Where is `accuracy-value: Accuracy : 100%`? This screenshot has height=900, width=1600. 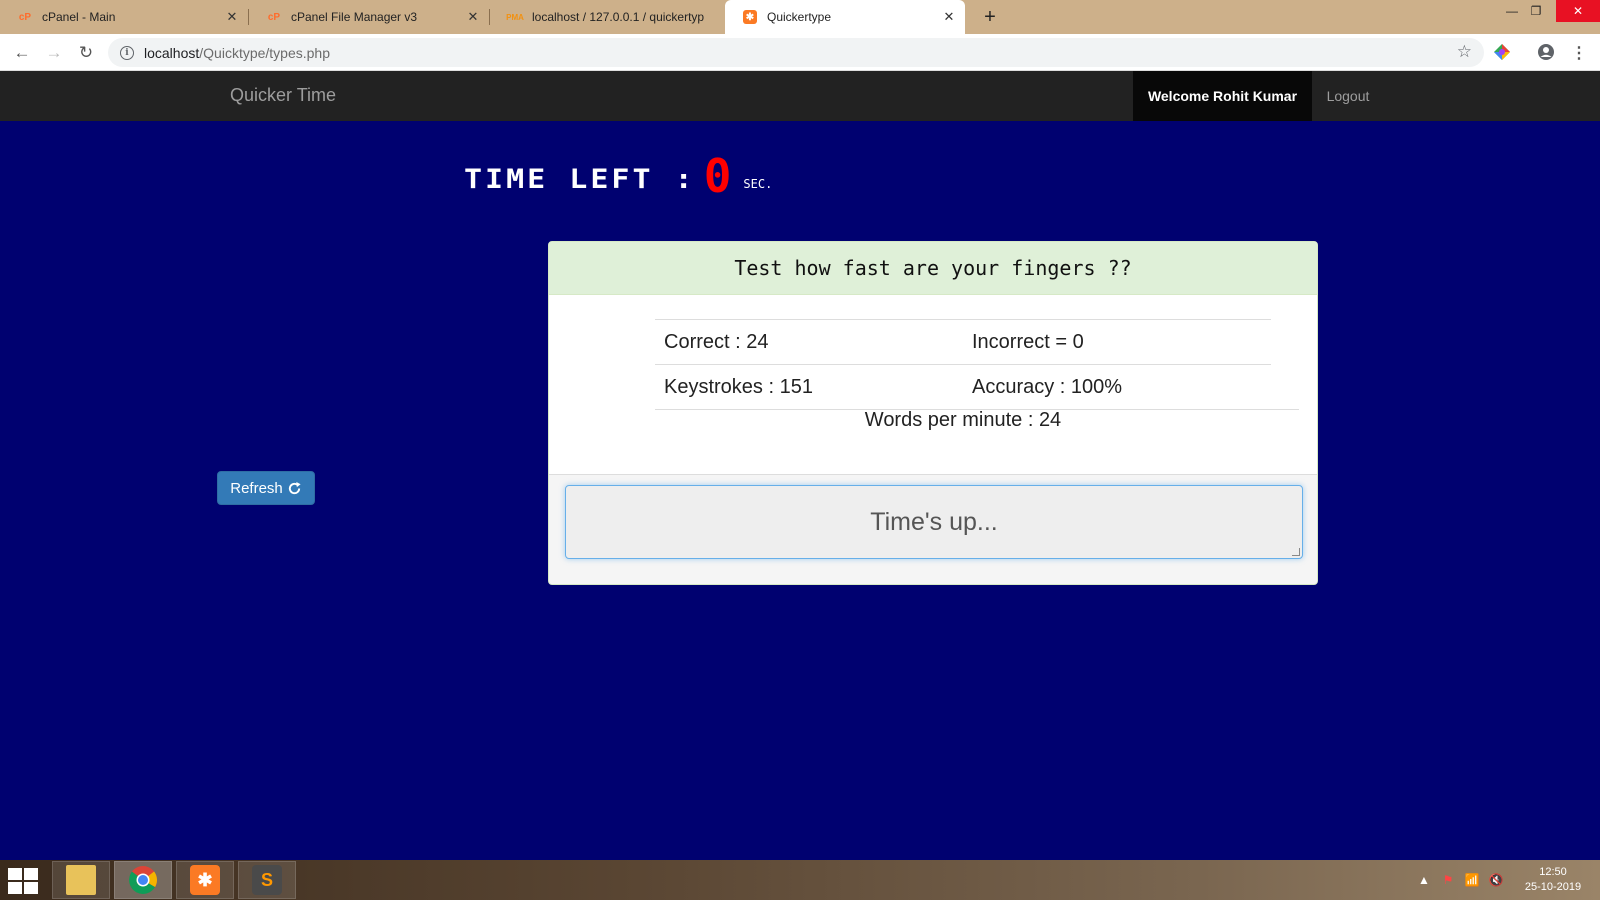
accuracy-value: Accuracy : 100% is located at coordinates (1047, 386).